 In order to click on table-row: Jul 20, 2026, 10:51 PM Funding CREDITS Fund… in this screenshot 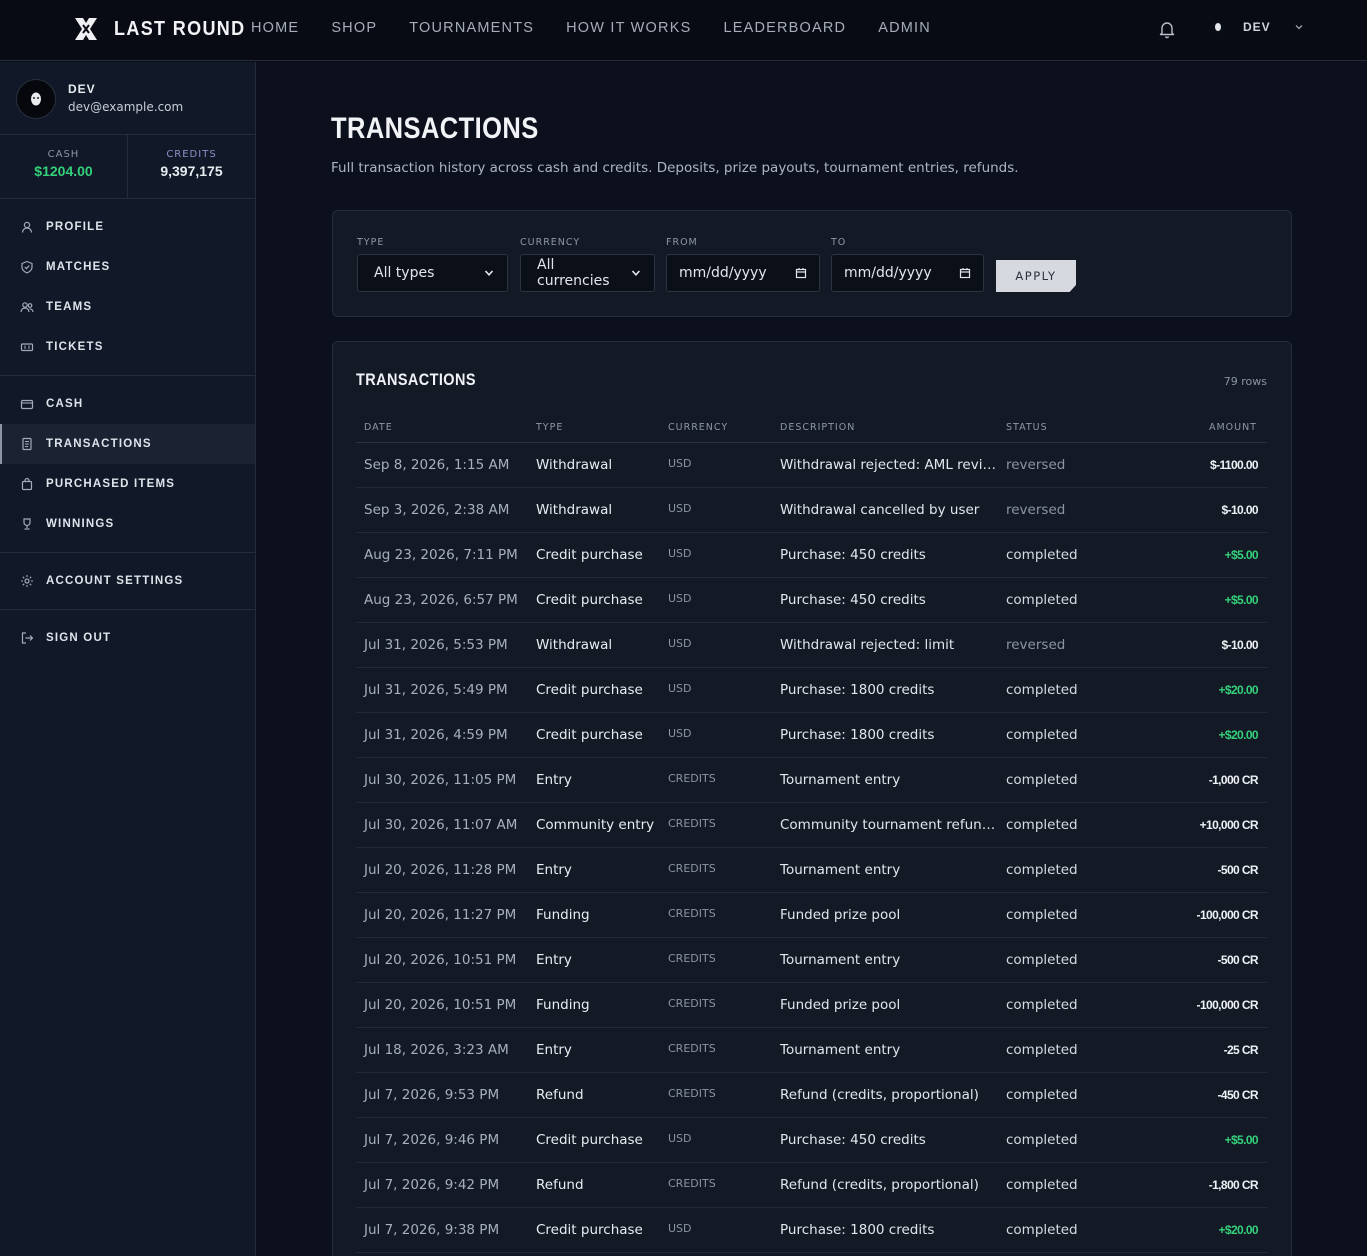, I will do `click(811, 1005)`.